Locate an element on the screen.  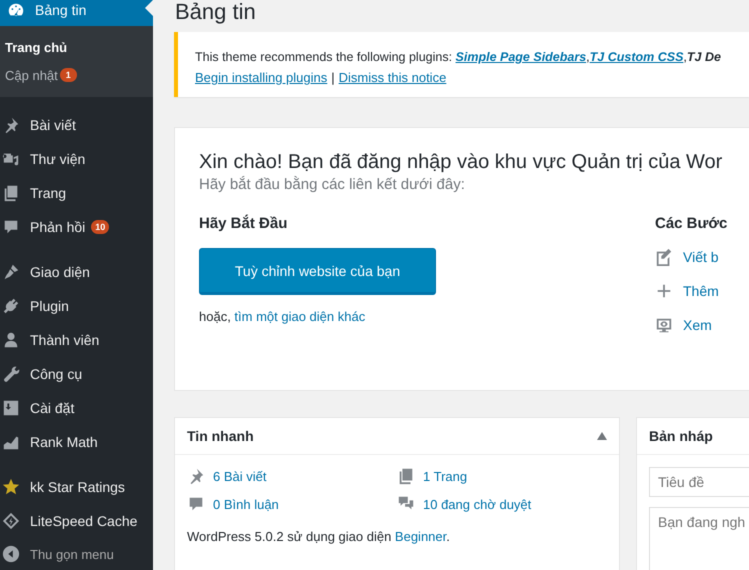
alternative-text: hoặc, tìm một giao diện khác is located at coordinates (282, 316).